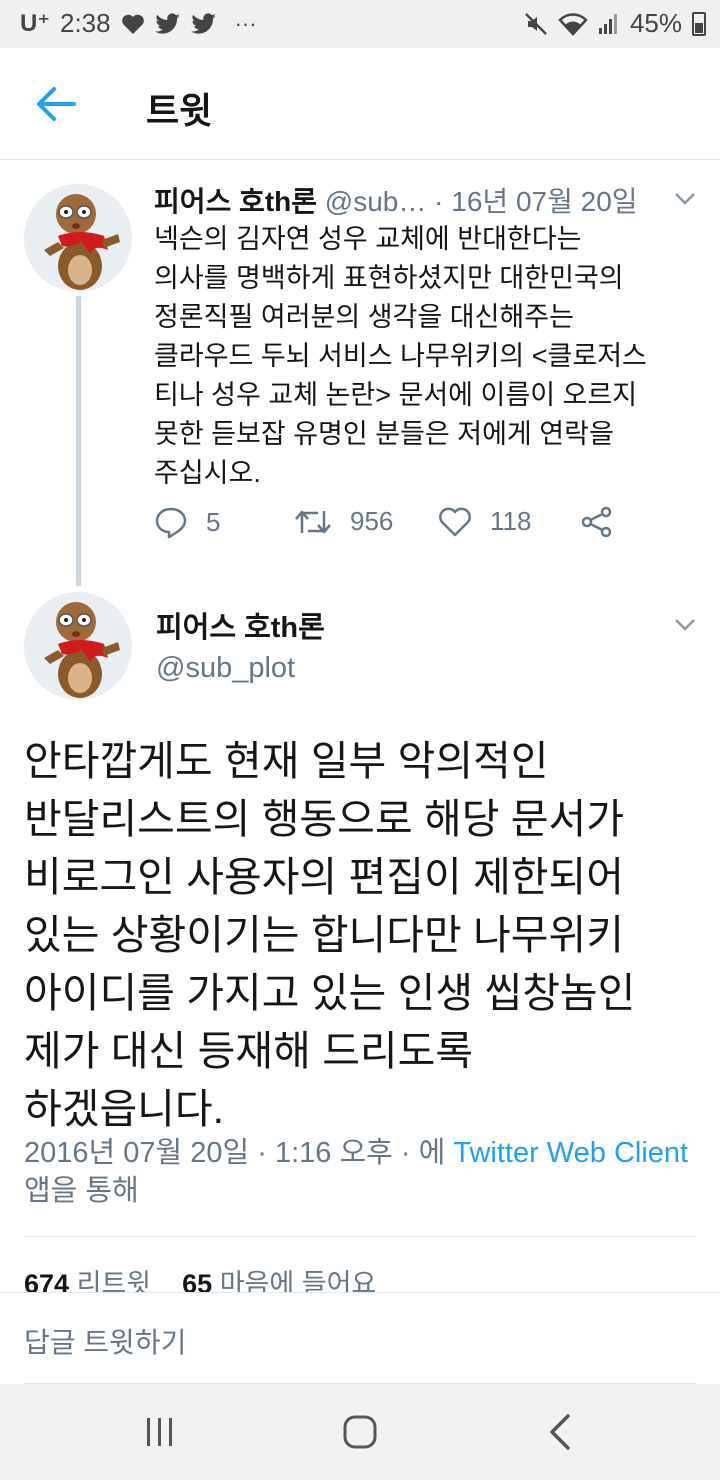  What do you see at coordinates (213, 521) in the screenshot?
I see `reply-count: 5` at bounding box center [213, 521].